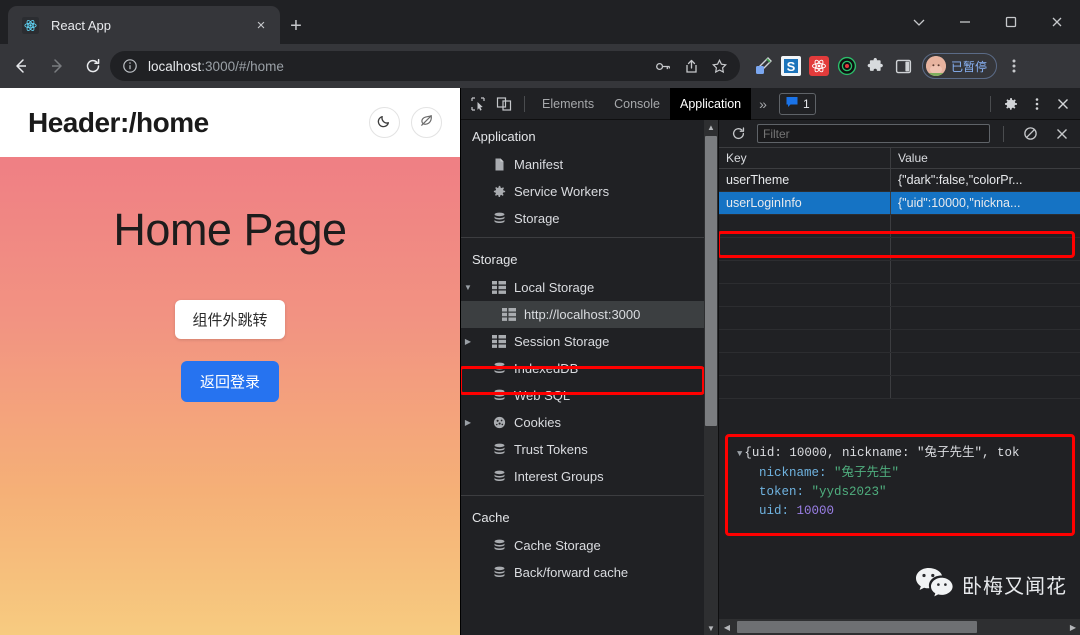  Describe the element at coordinates (738, 134) in the screenshot. I see `refresh-icon` at that location.